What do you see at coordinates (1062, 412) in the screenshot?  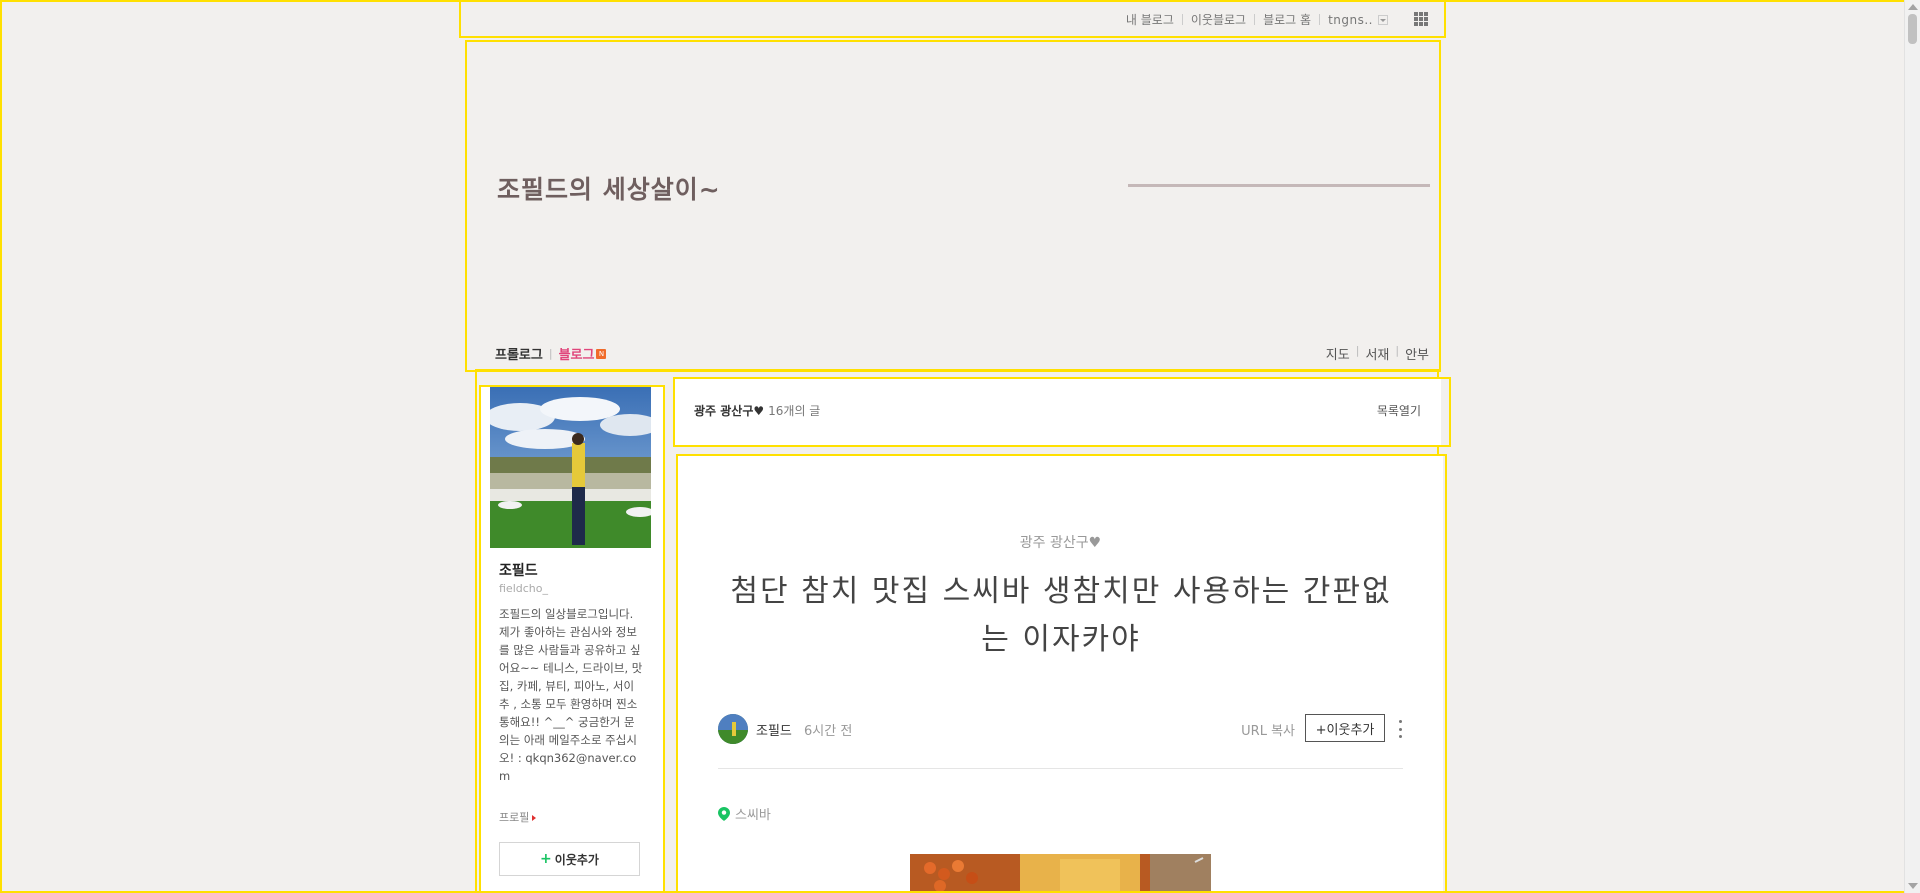 I see `category-bar-frame` at bounding box center [1062, 412].